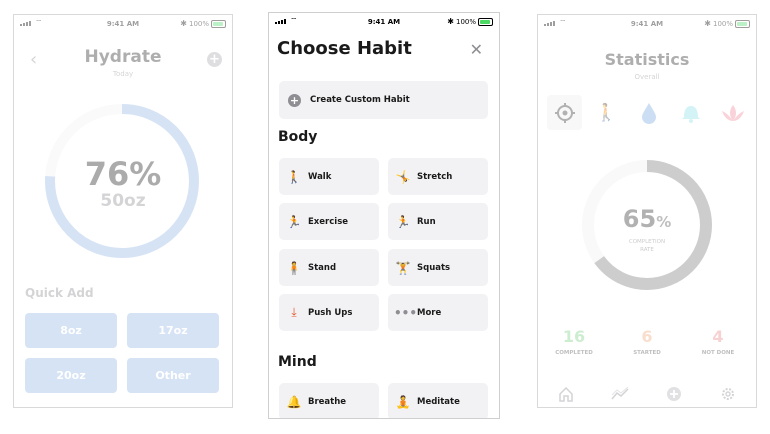 The height and width of the screenshot is (434, 770). I want to click on completed-count: 16, so click(574, 336).